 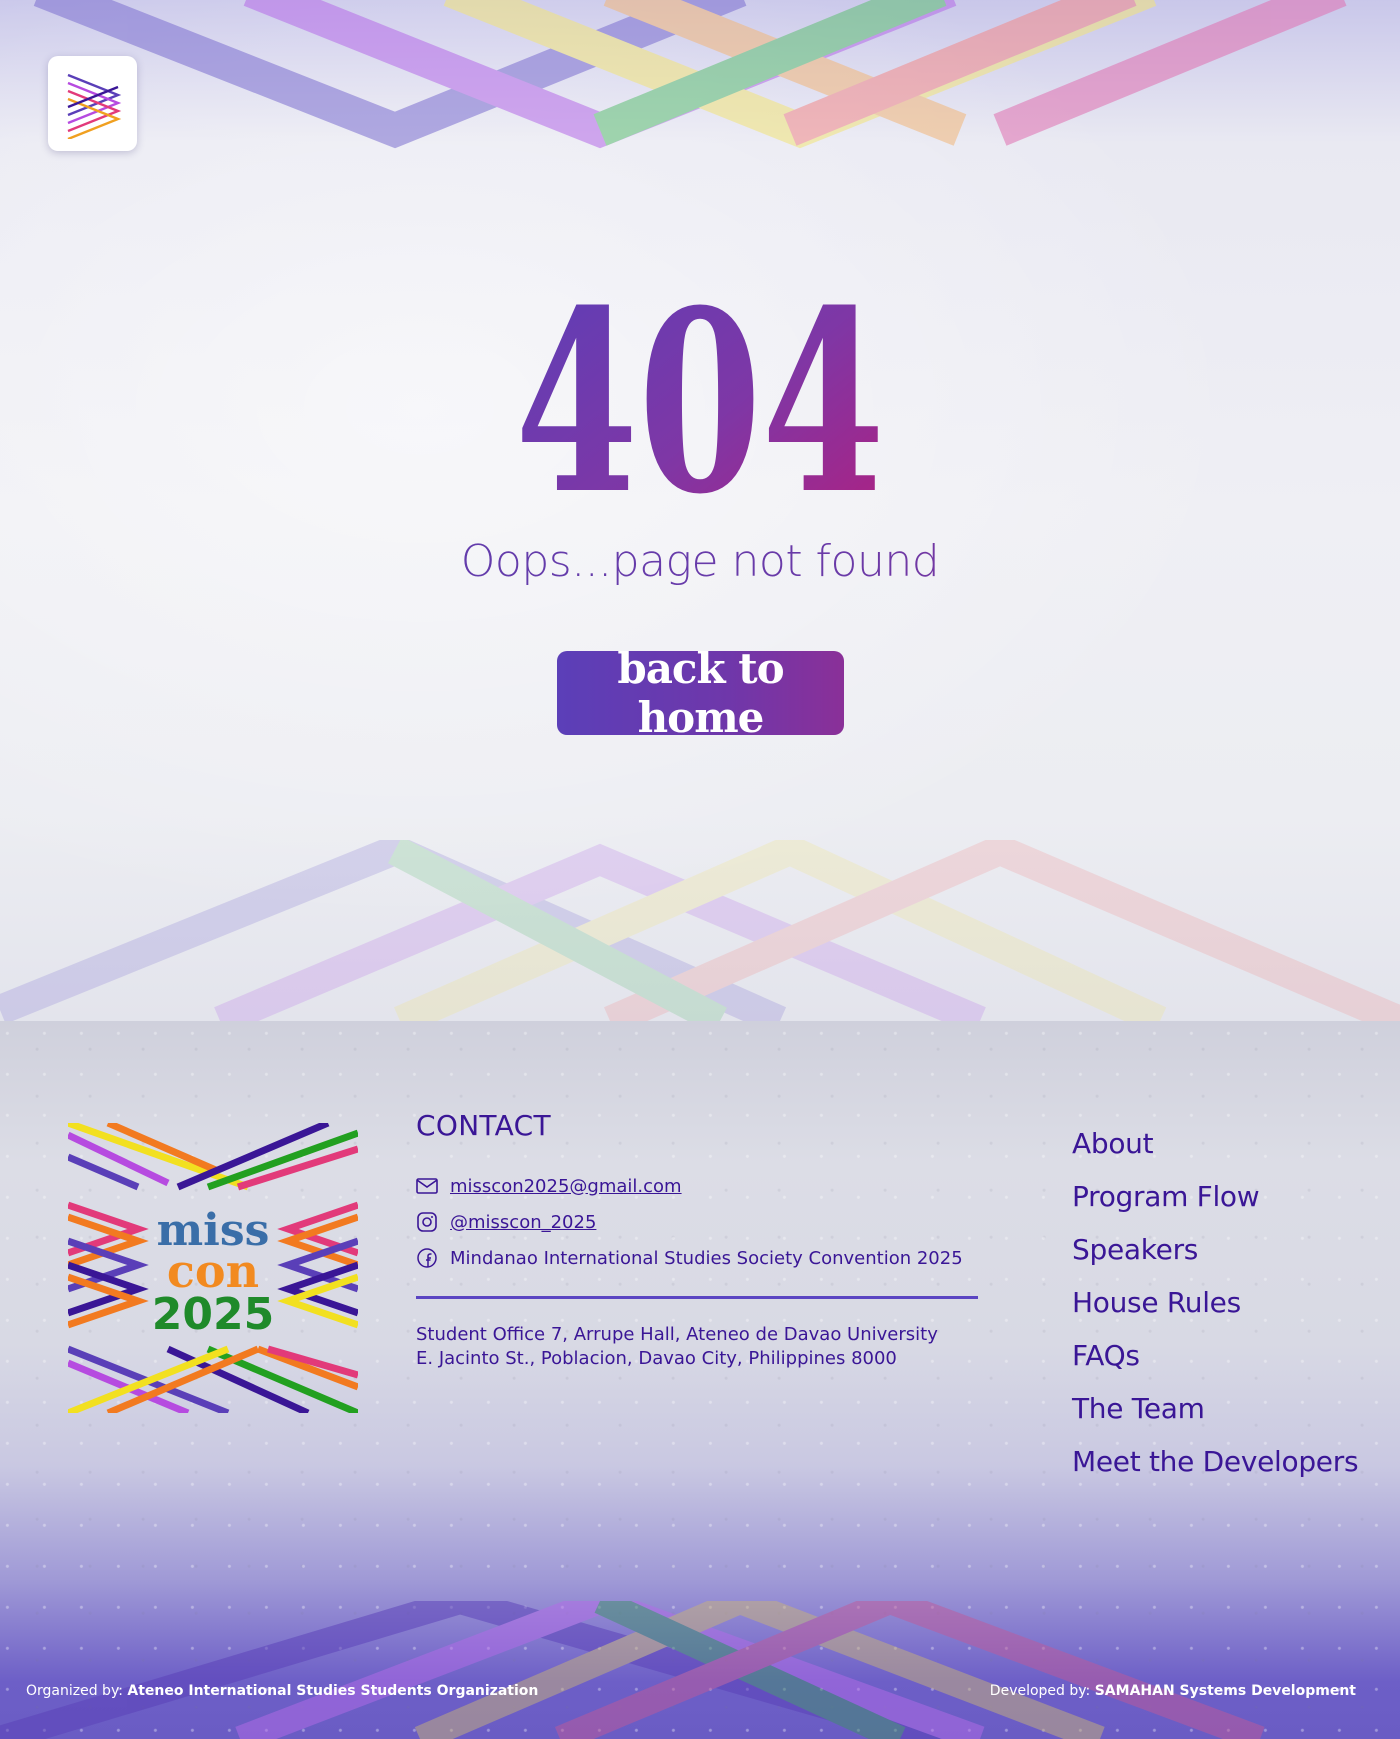 I want to click on contact-email-row: misscon2025@gmail.com, so click(x=549, y=1186).